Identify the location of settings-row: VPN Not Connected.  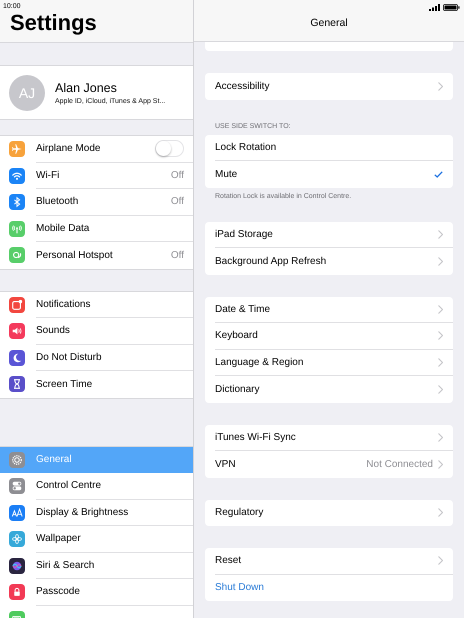
(334, 464).